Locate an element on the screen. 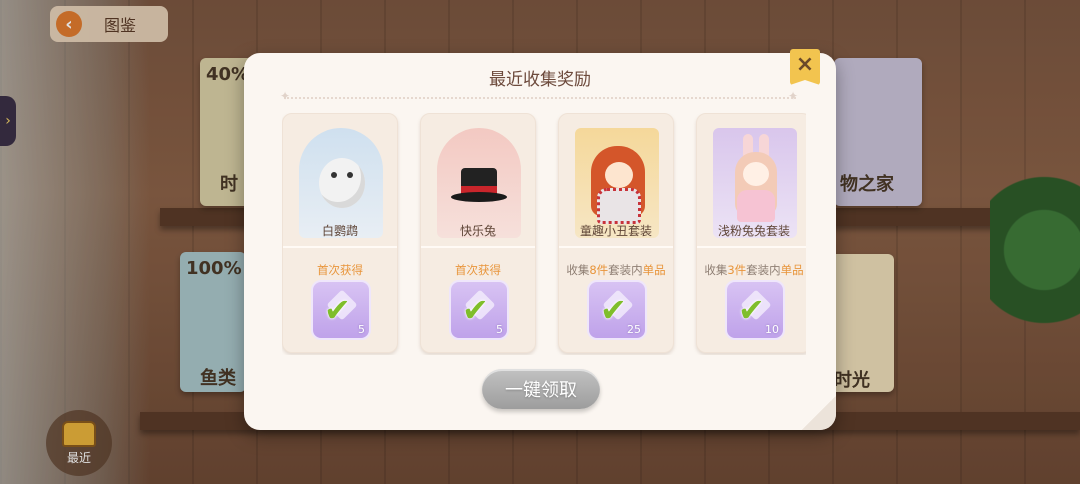 The height and width of the screenshot is (484, 1080). item-name: 浅粉兔兔套装 is located at coordinates (753, 231).